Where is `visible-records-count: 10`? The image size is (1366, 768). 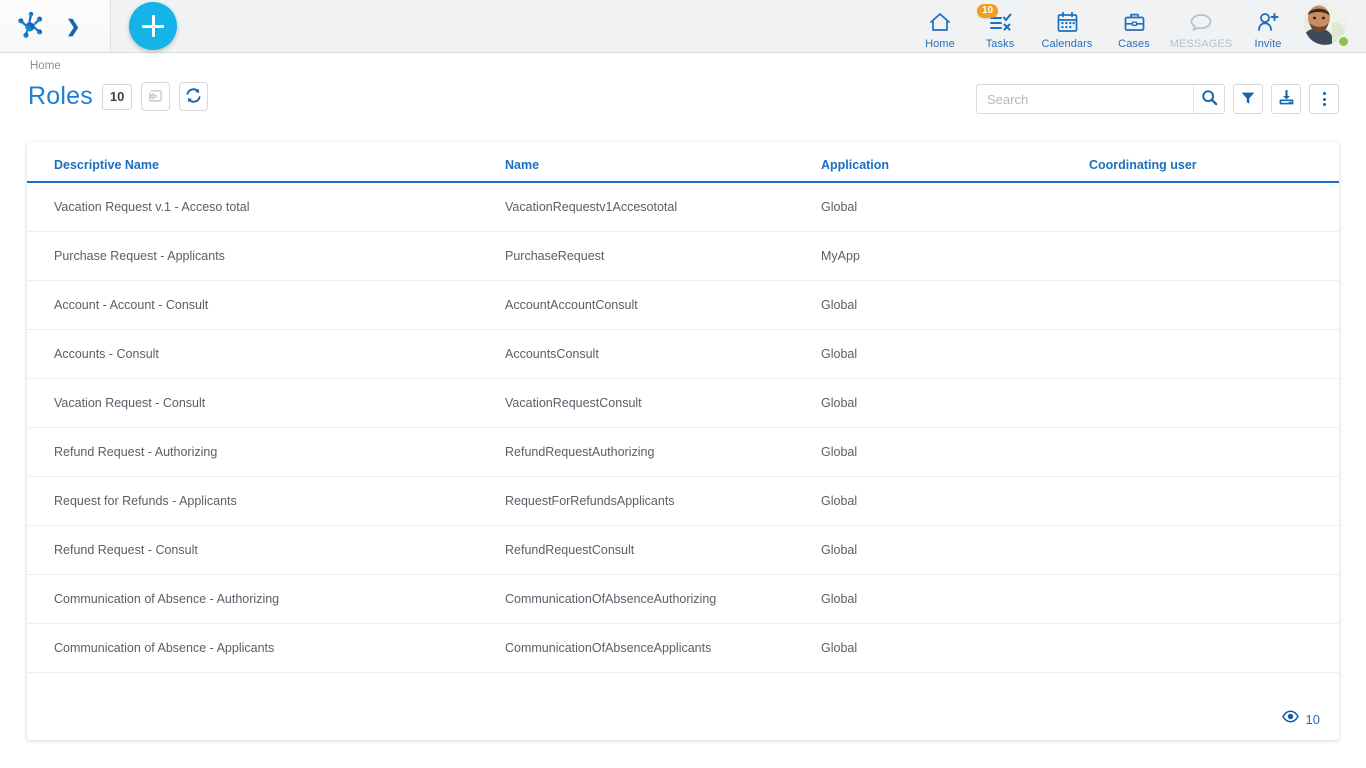
visible-records-count: 10 is located at coordinates (1312, 719).